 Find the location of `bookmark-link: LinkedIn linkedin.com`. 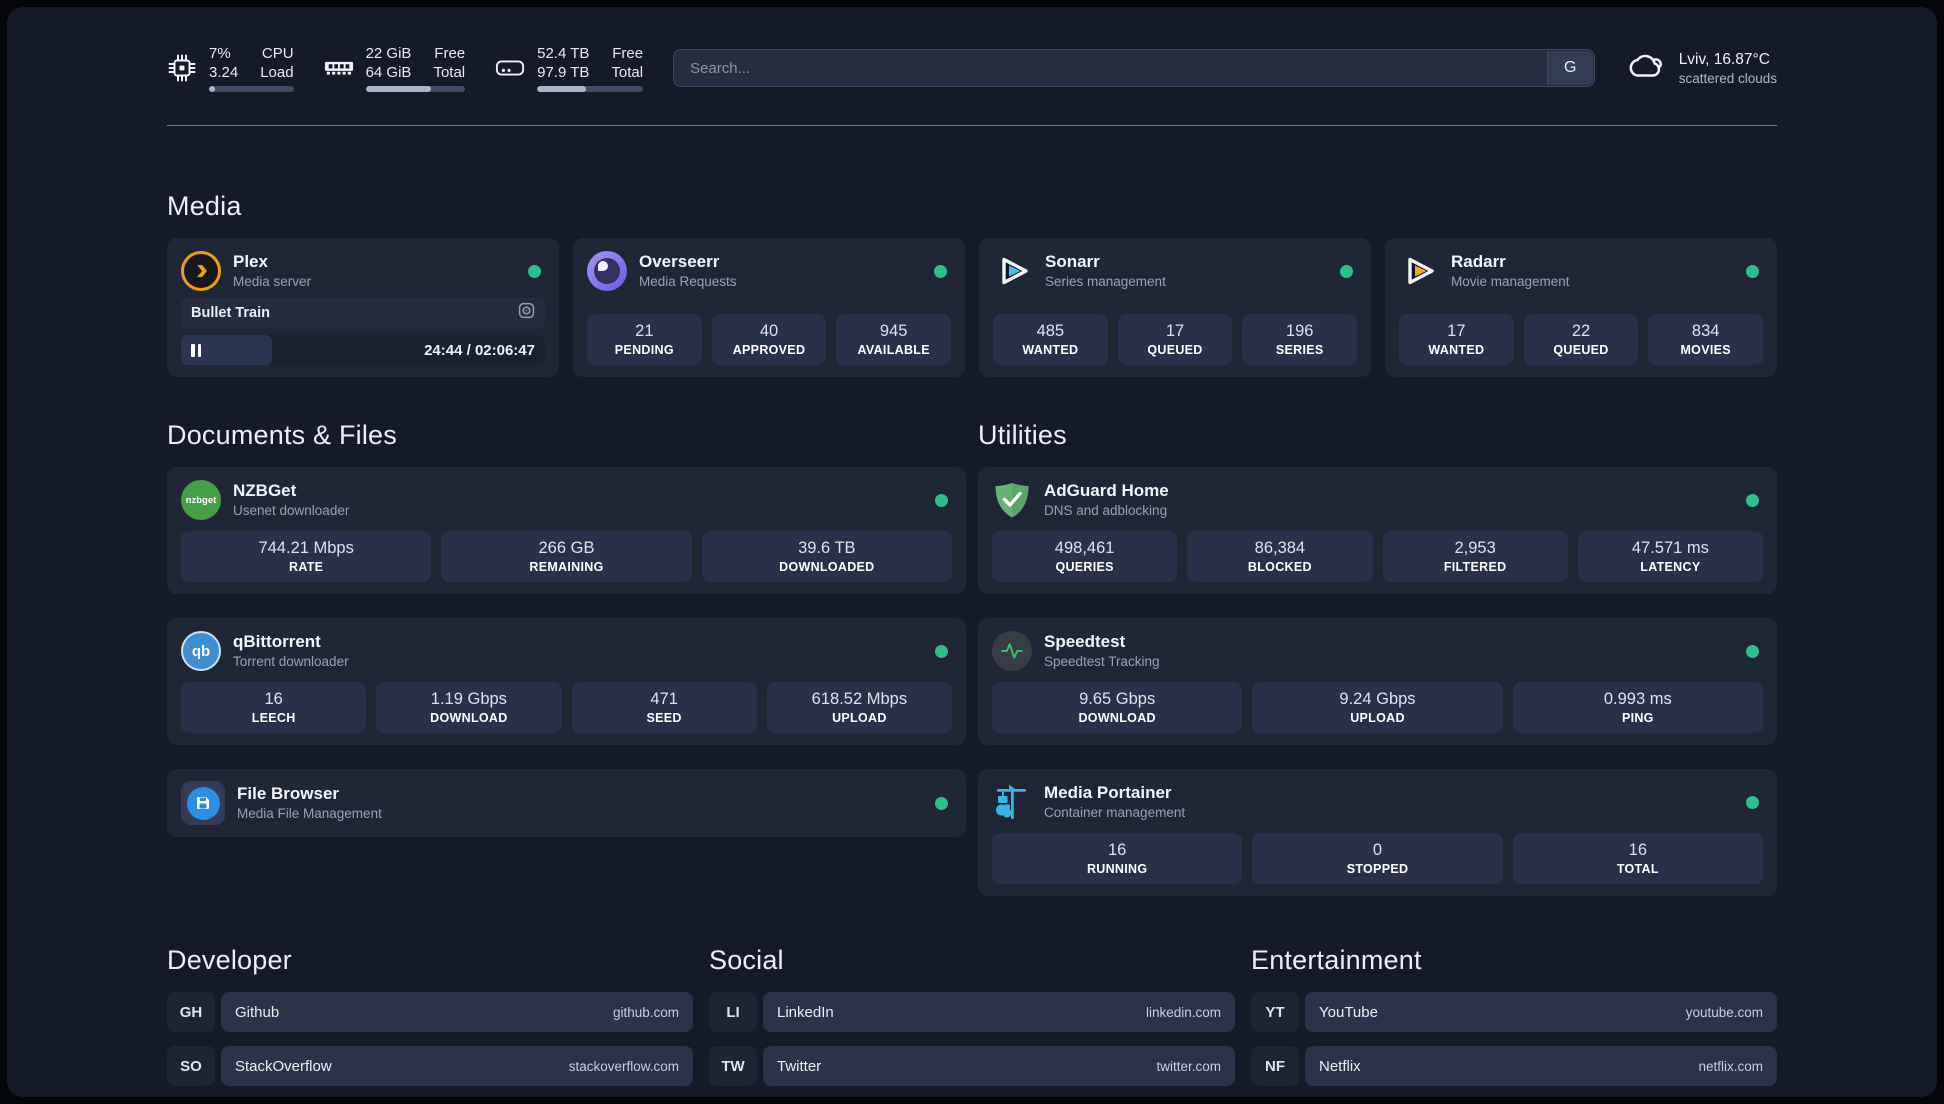

bookmark-link: LinkedIn linkedin.com is located at coordinates (999, 1012).